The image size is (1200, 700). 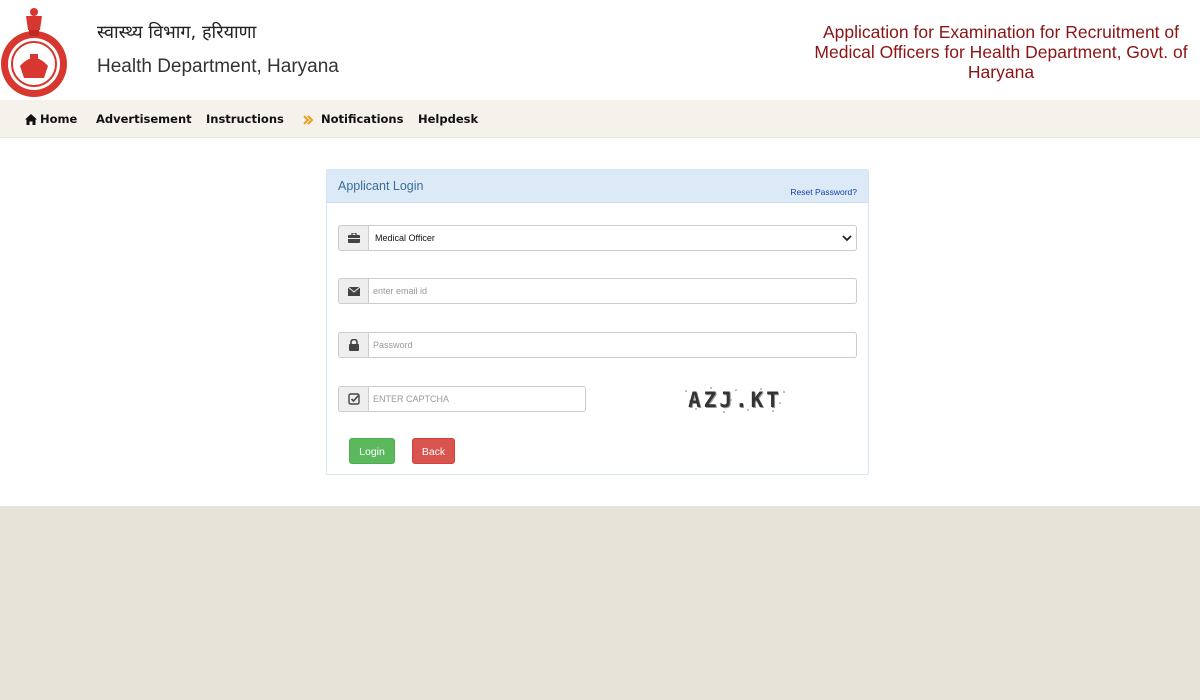 I want to click on password-group, so click(x=597, y=345).